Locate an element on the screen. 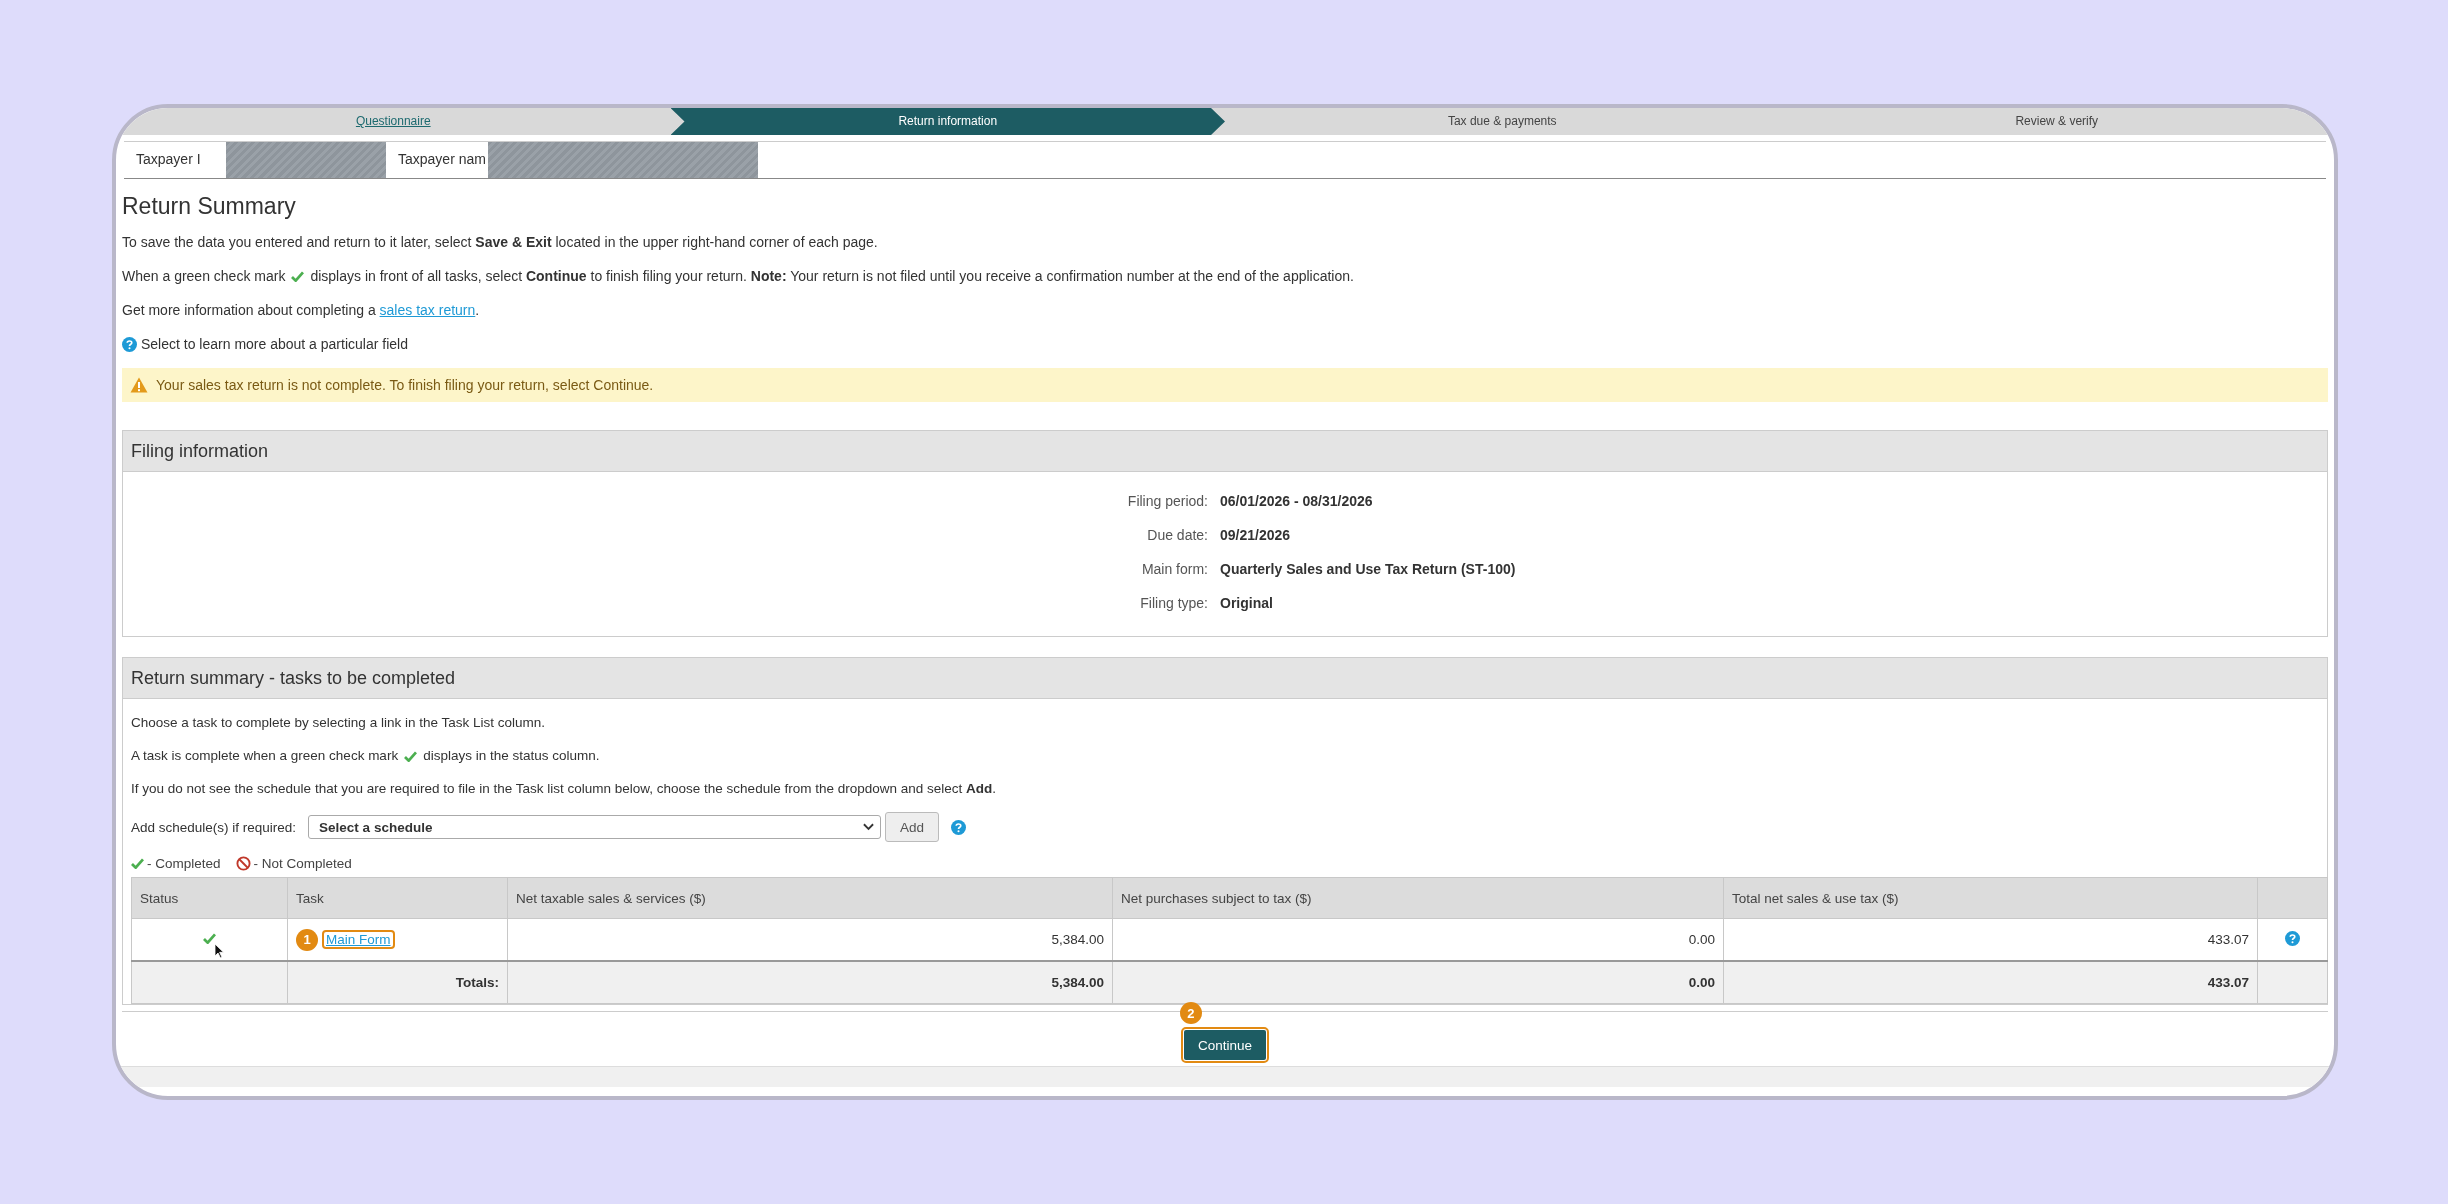 The image size is (2448, 1204). column-header: Task is located at coordinates (397, 898).